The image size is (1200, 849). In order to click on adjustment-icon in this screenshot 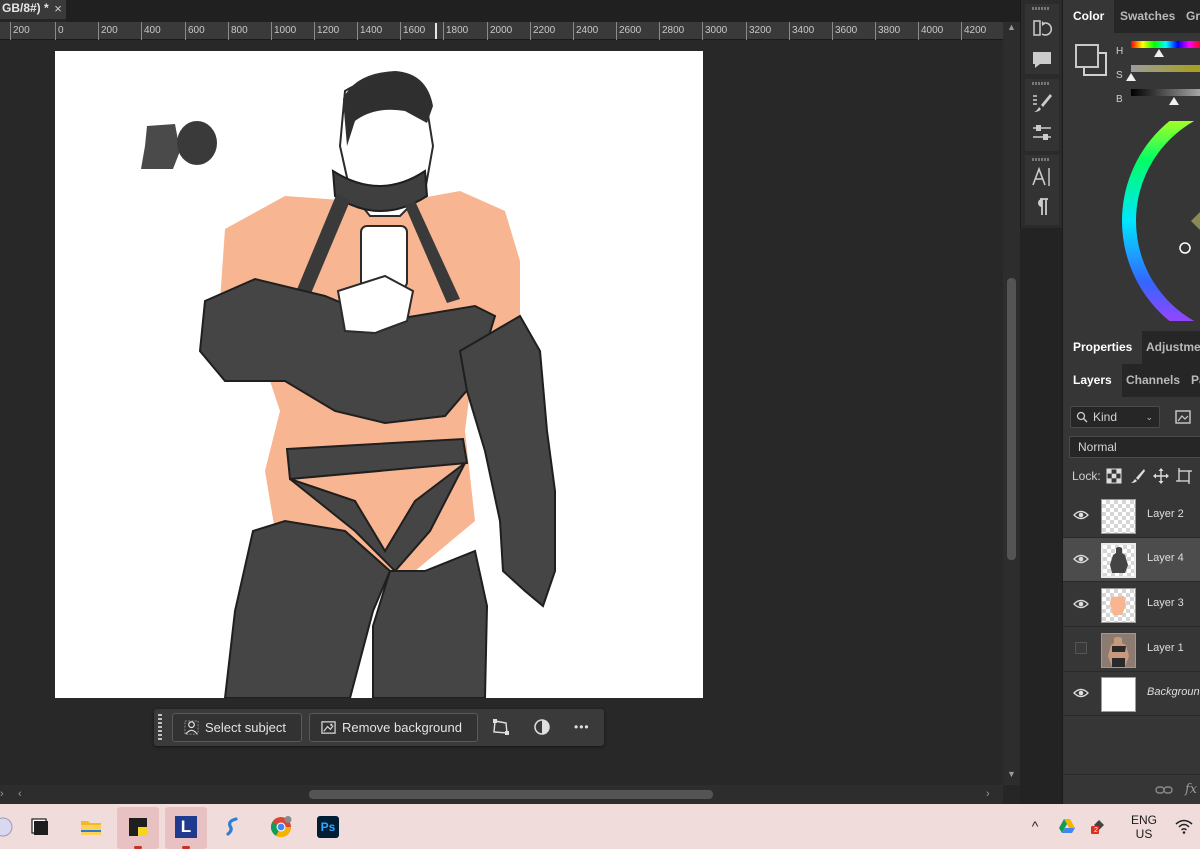, I will do `click(542, 727)`.